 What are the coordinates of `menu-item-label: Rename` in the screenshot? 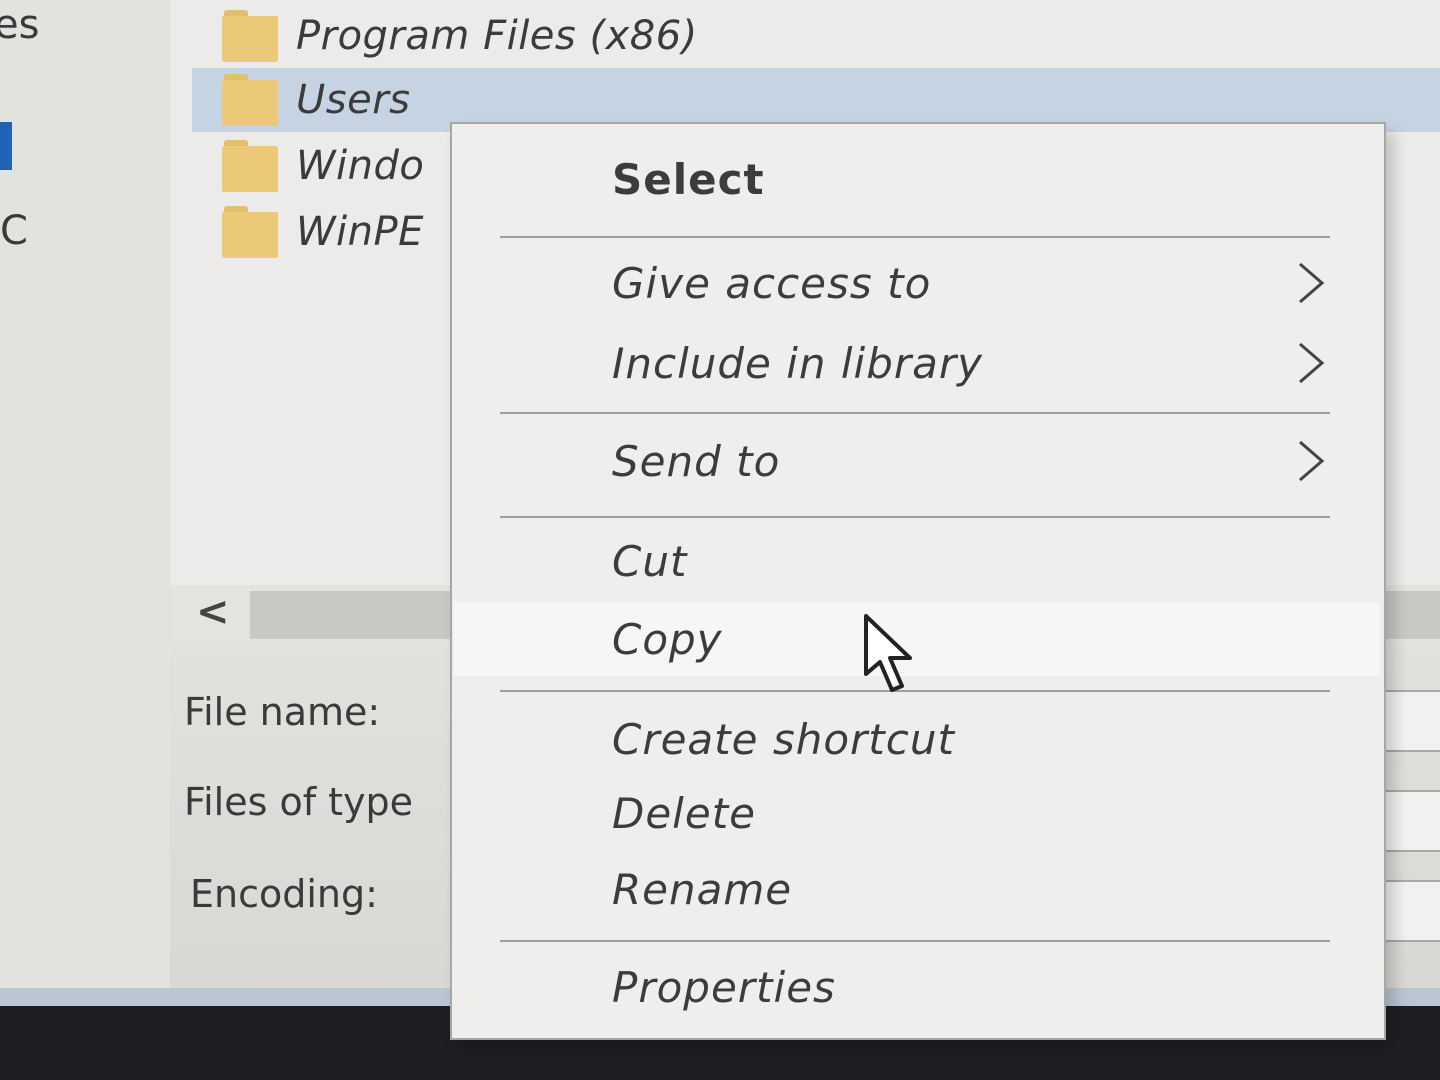 It's located at (702, 889).